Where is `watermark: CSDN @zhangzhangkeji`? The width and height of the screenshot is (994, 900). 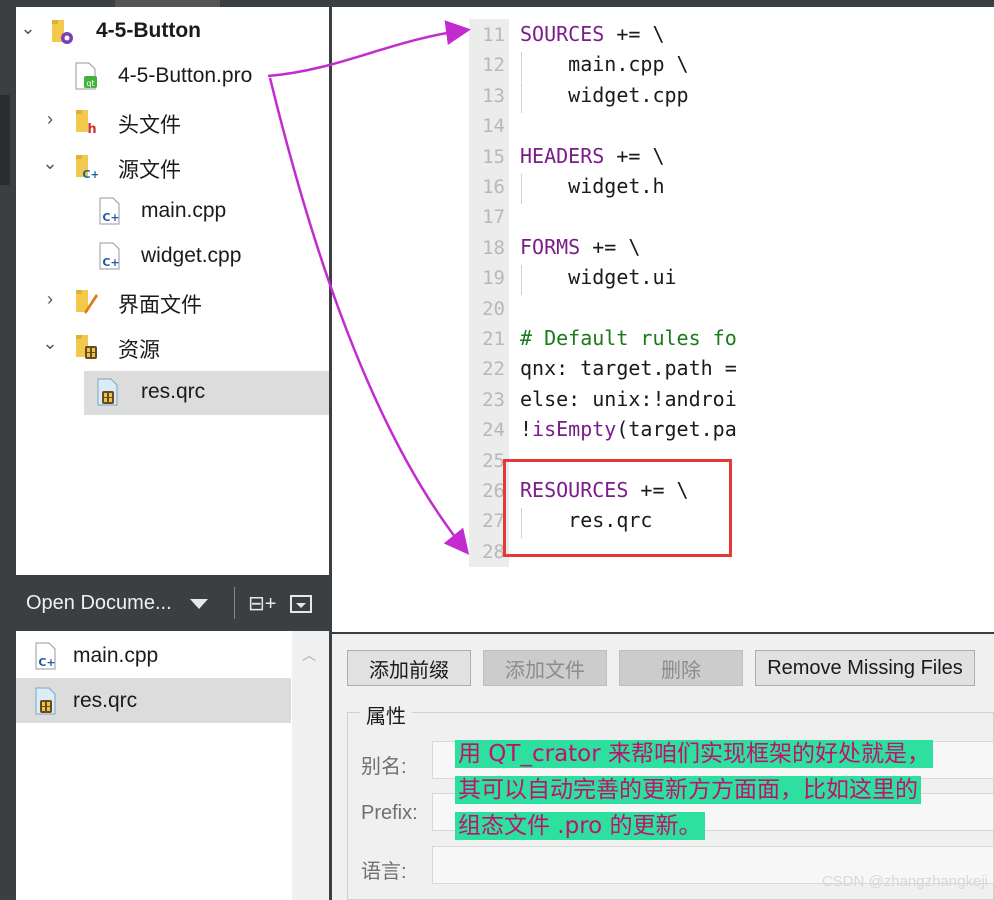 watermark: CSDN @zhangzhangkeji is located at coordinates (904, 881).